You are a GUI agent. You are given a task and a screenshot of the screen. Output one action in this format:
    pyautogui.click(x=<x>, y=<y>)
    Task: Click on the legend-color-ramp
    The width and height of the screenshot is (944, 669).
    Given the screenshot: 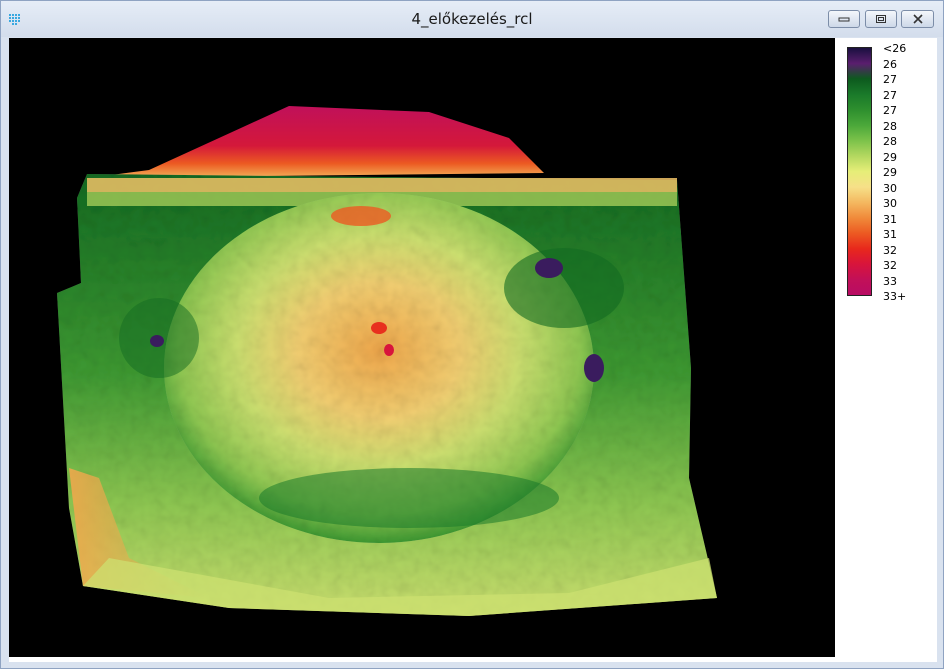 What is the action you would take?
    pyautogui.click(x=859, y=171)
    